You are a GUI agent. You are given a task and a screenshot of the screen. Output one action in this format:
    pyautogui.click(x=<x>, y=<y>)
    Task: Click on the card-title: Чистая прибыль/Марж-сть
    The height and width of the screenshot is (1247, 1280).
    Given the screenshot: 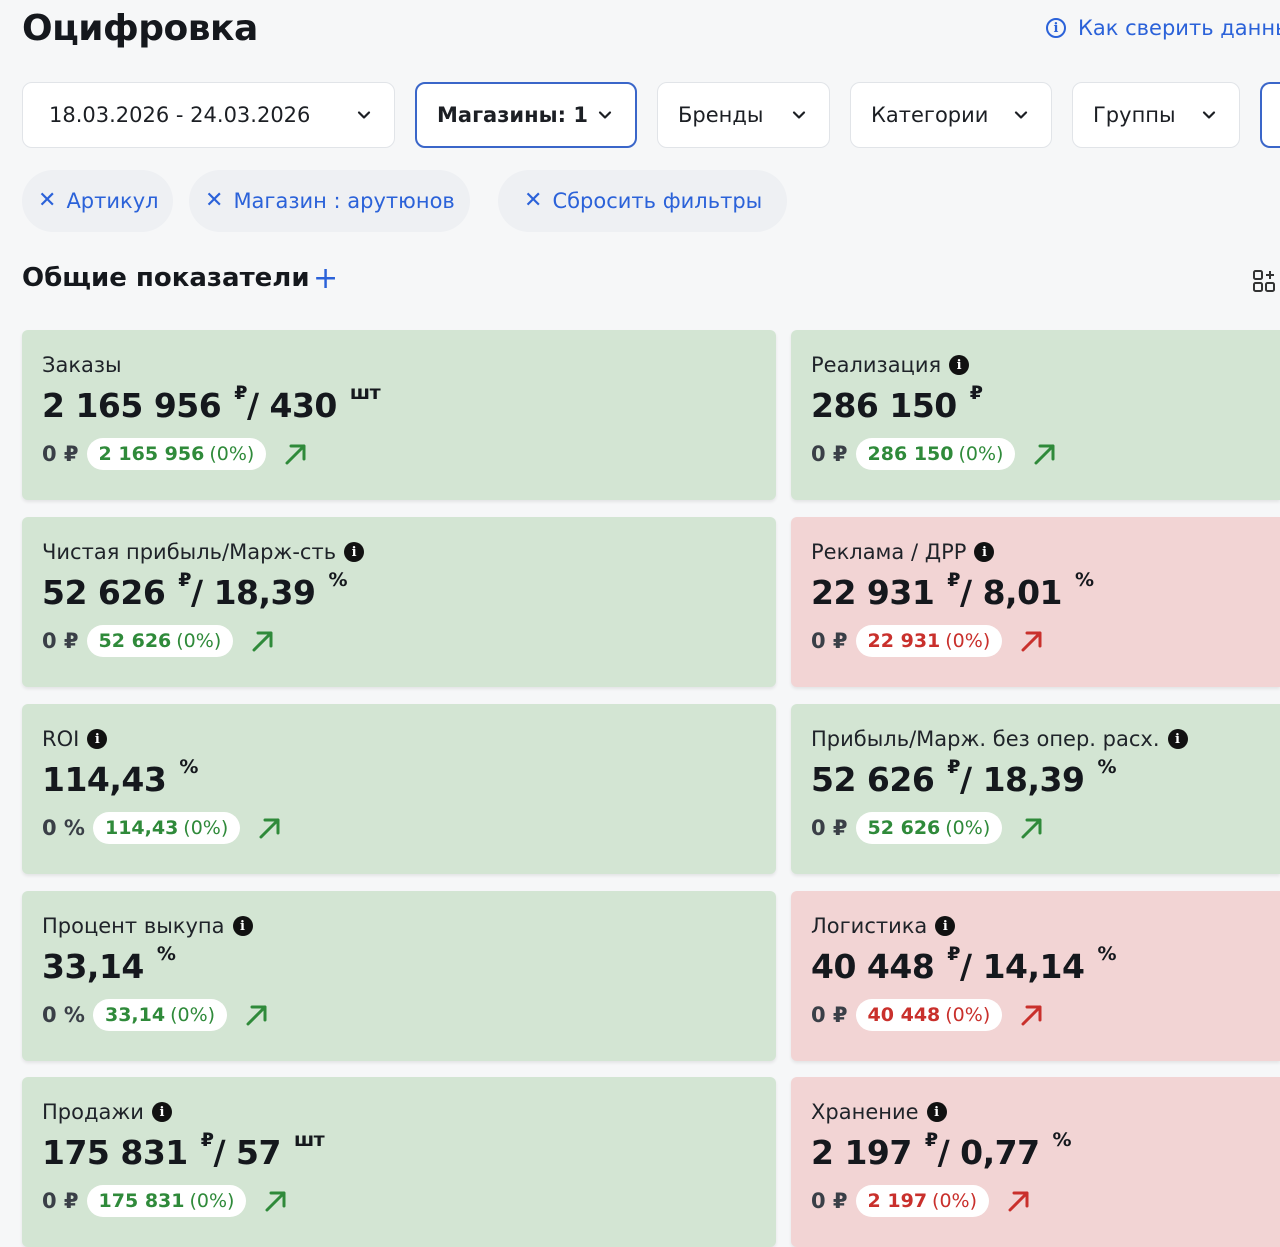 What is the action you would take?
    pyautogui.click(x=189, y=552)
    